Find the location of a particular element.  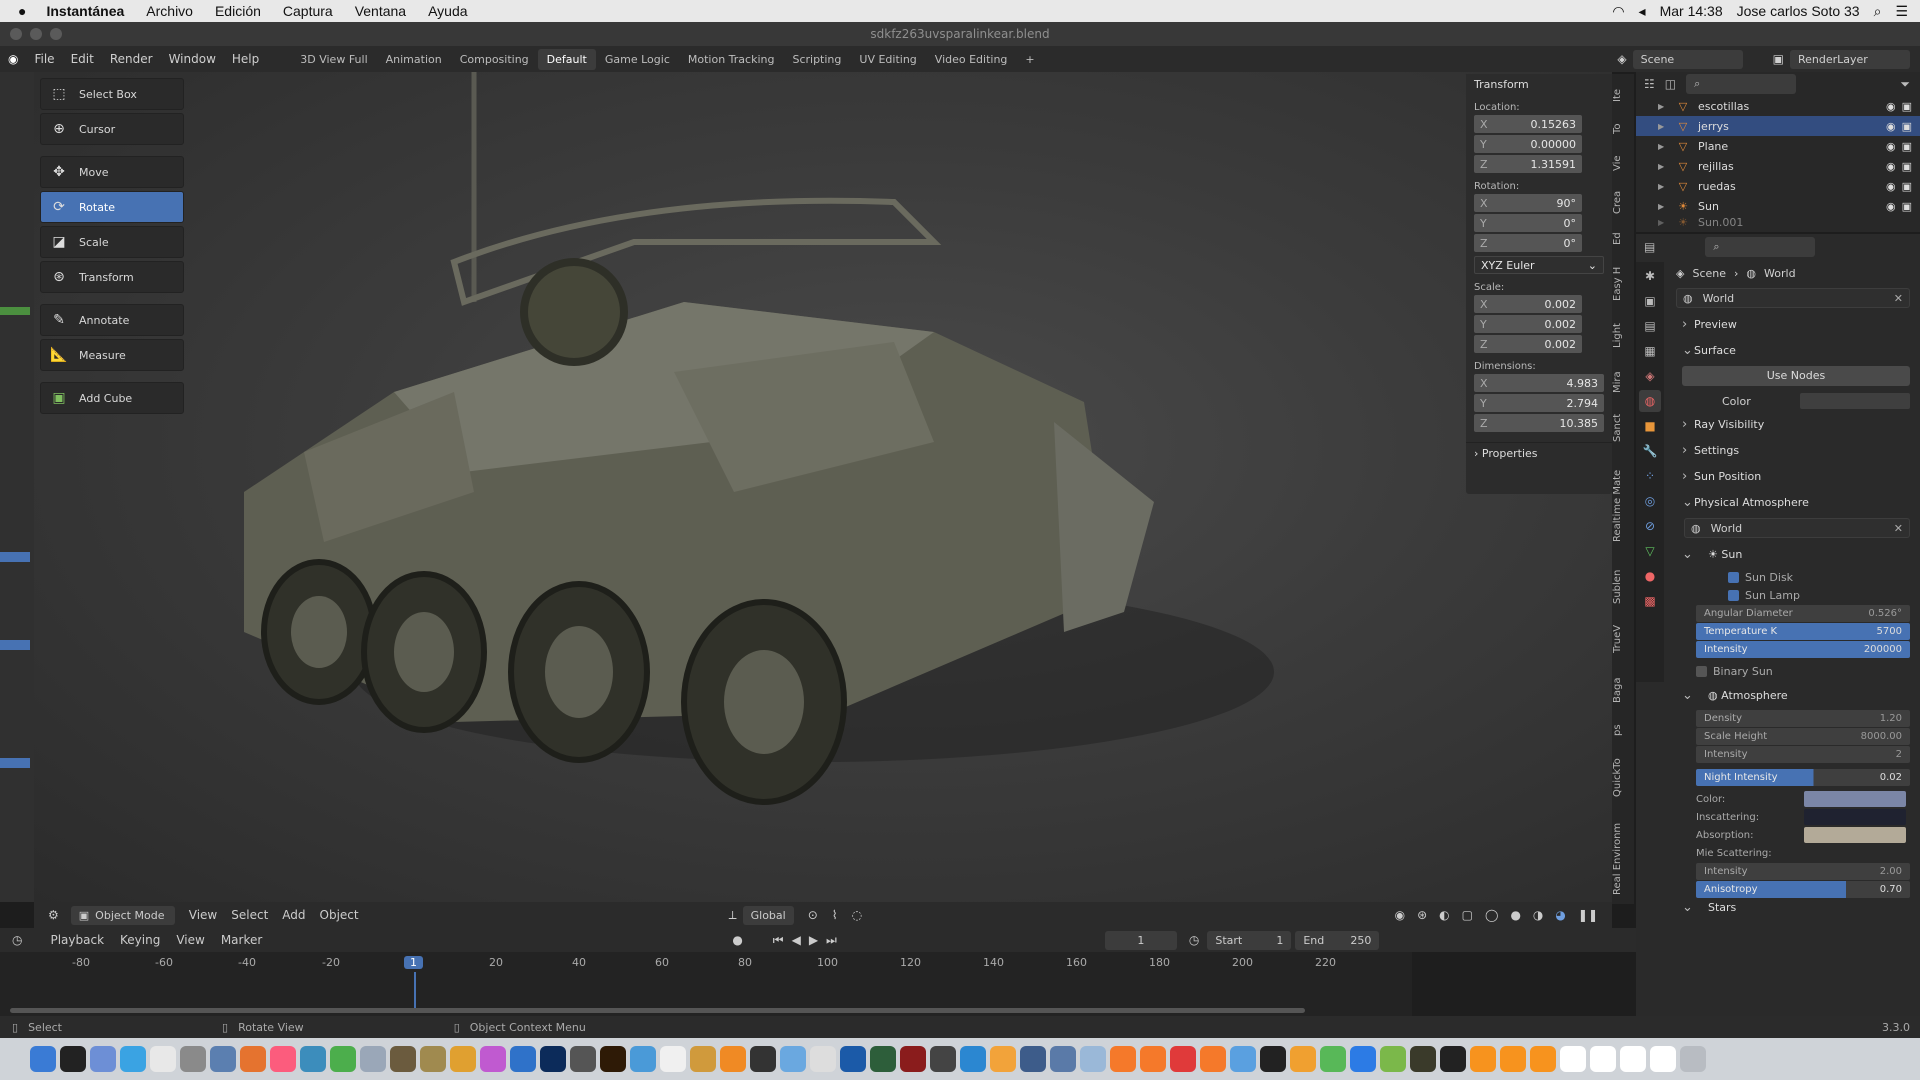

menu-ventana: Ventana is located at coordinates (380, 11).